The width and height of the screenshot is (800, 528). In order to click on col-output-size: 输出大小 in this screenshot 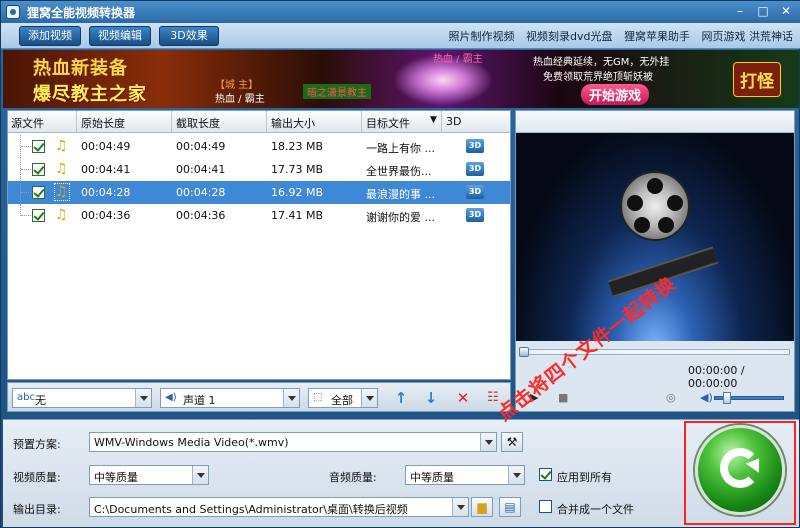, I will do `click(293, 123)`.